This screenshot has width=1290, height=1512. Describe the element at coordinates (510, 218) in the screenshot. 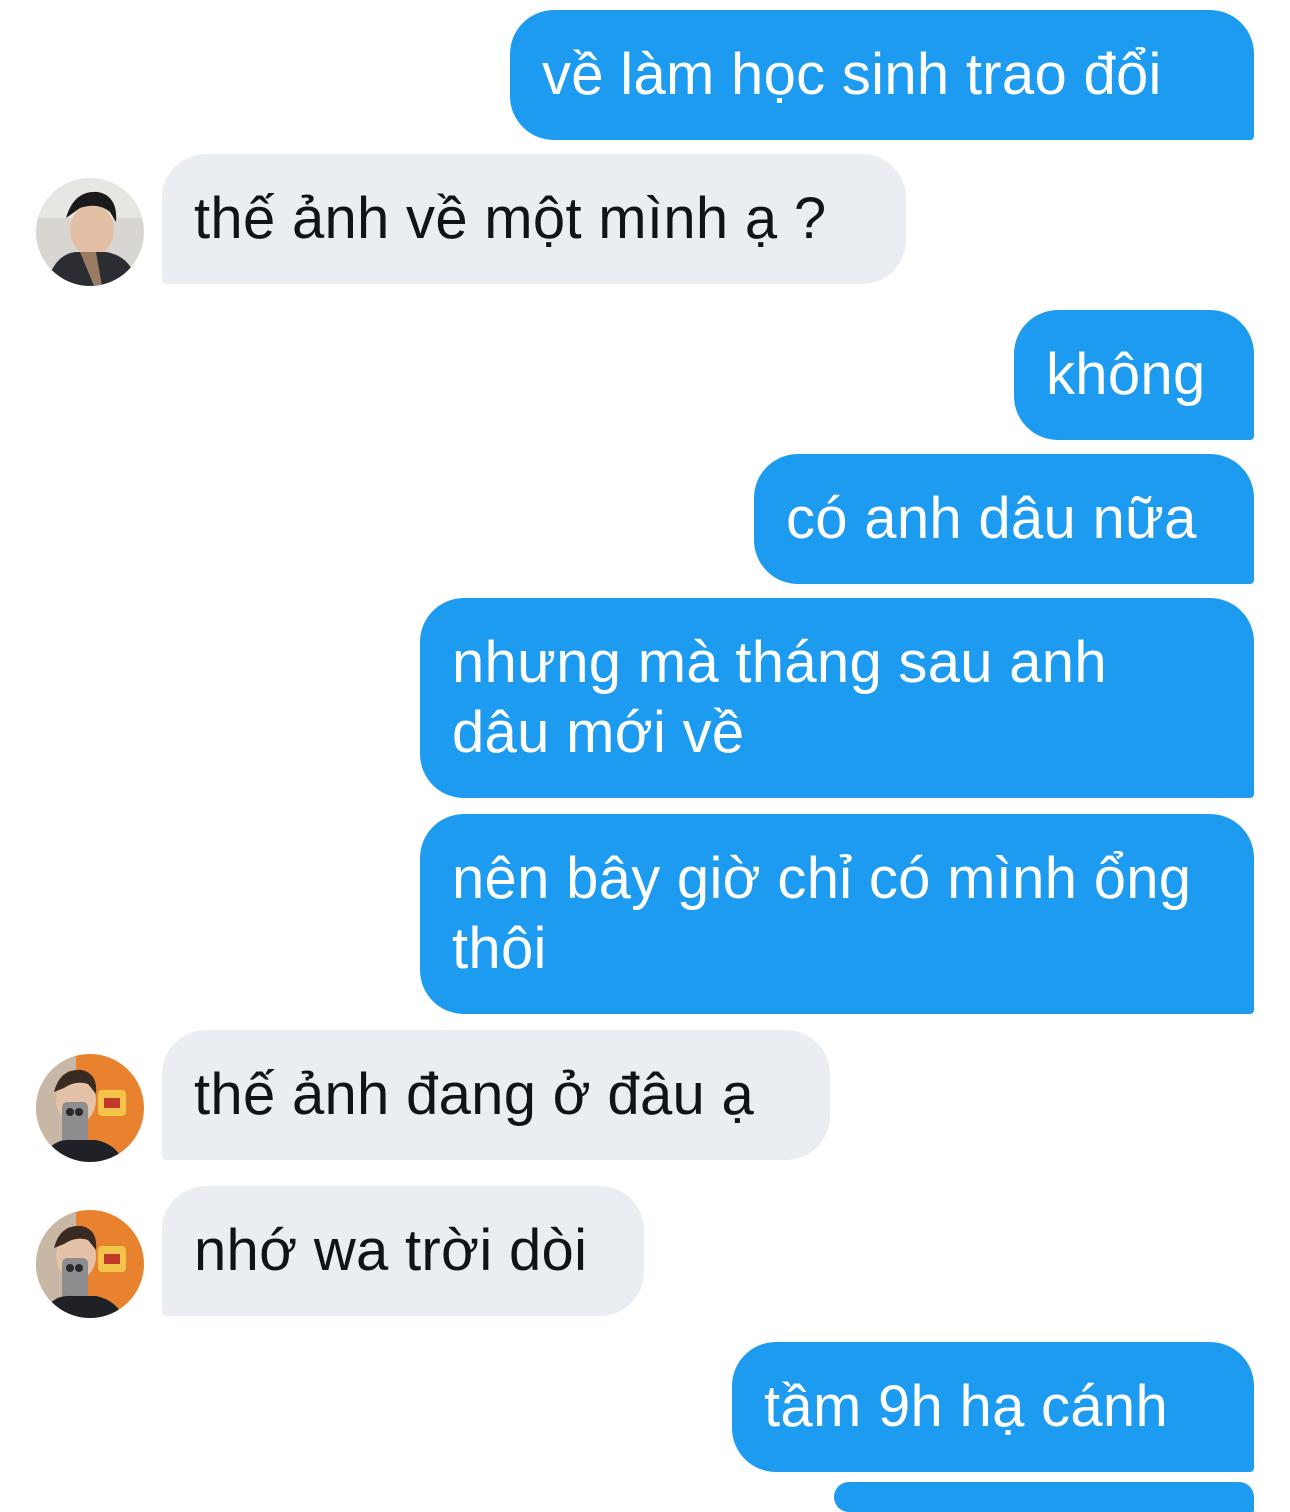

I see `message-text: thế ảnh về một mình ạ ?` at that location.